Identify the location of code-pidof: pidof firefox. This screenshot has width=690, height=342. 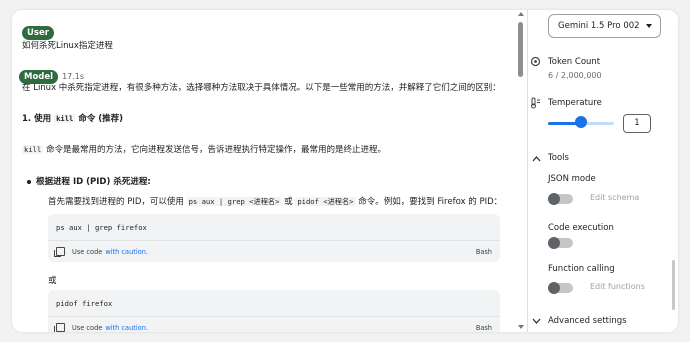
(84, 303).